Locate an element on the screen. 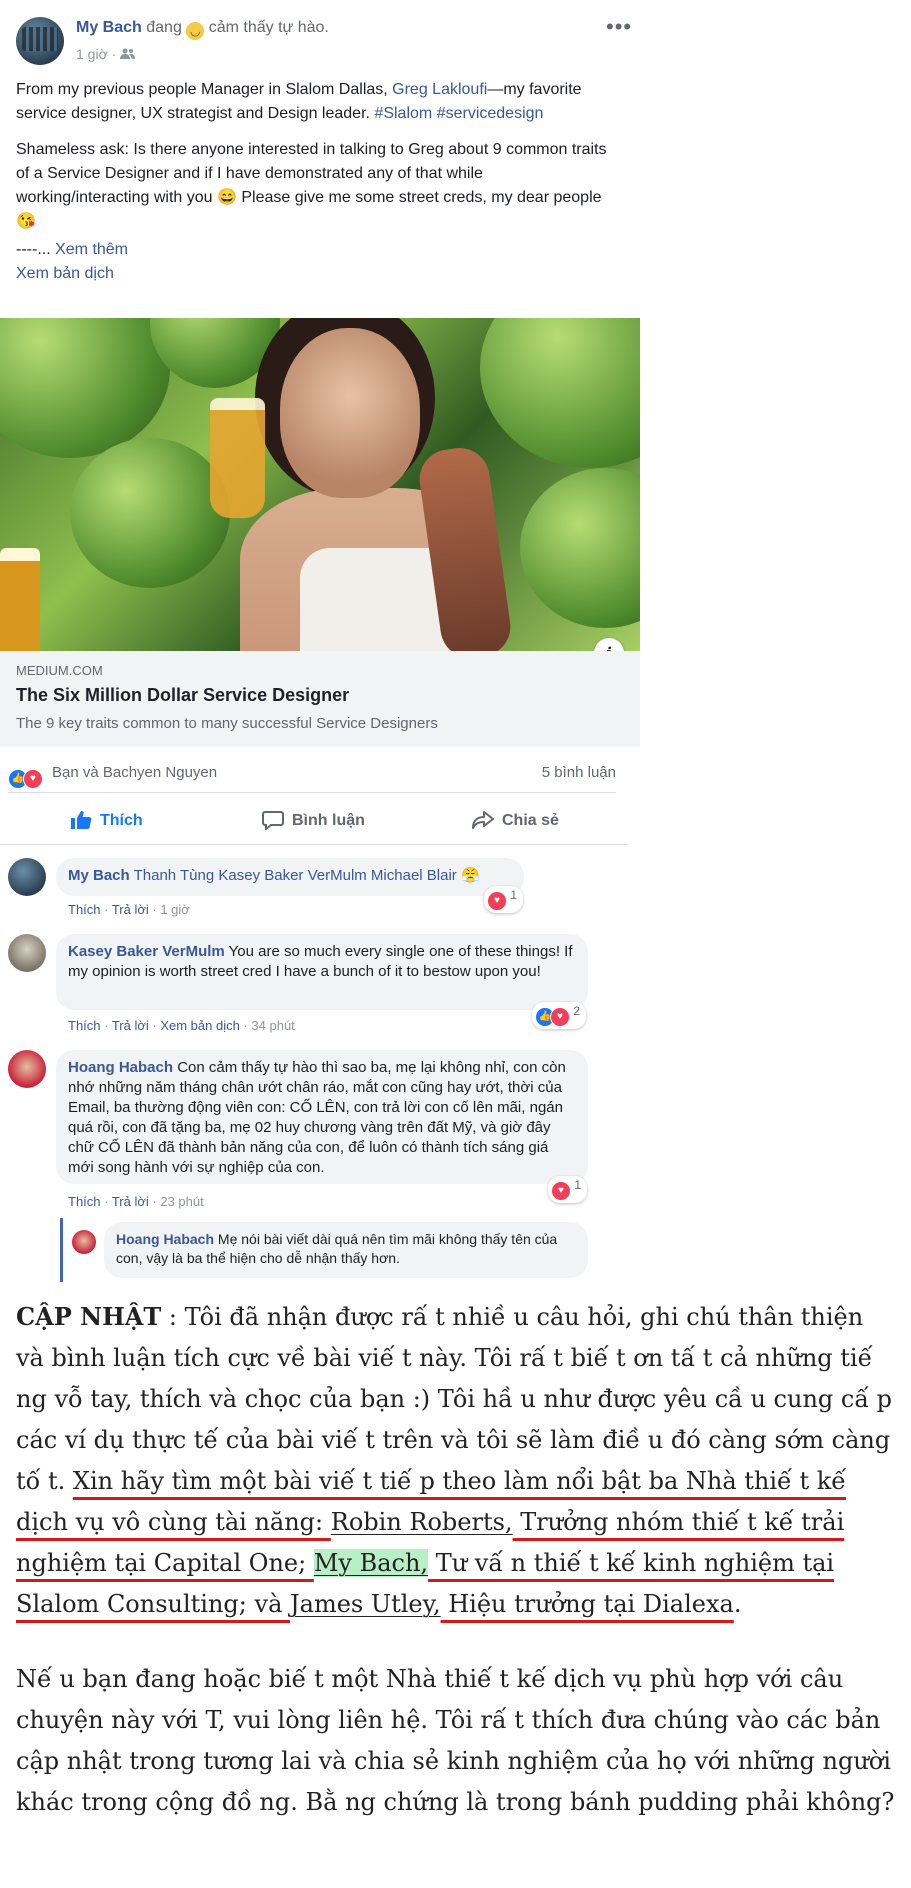 This screenshot has width=911, height=1888. reaction-count: 2 is located at coordinates (577, 1011).